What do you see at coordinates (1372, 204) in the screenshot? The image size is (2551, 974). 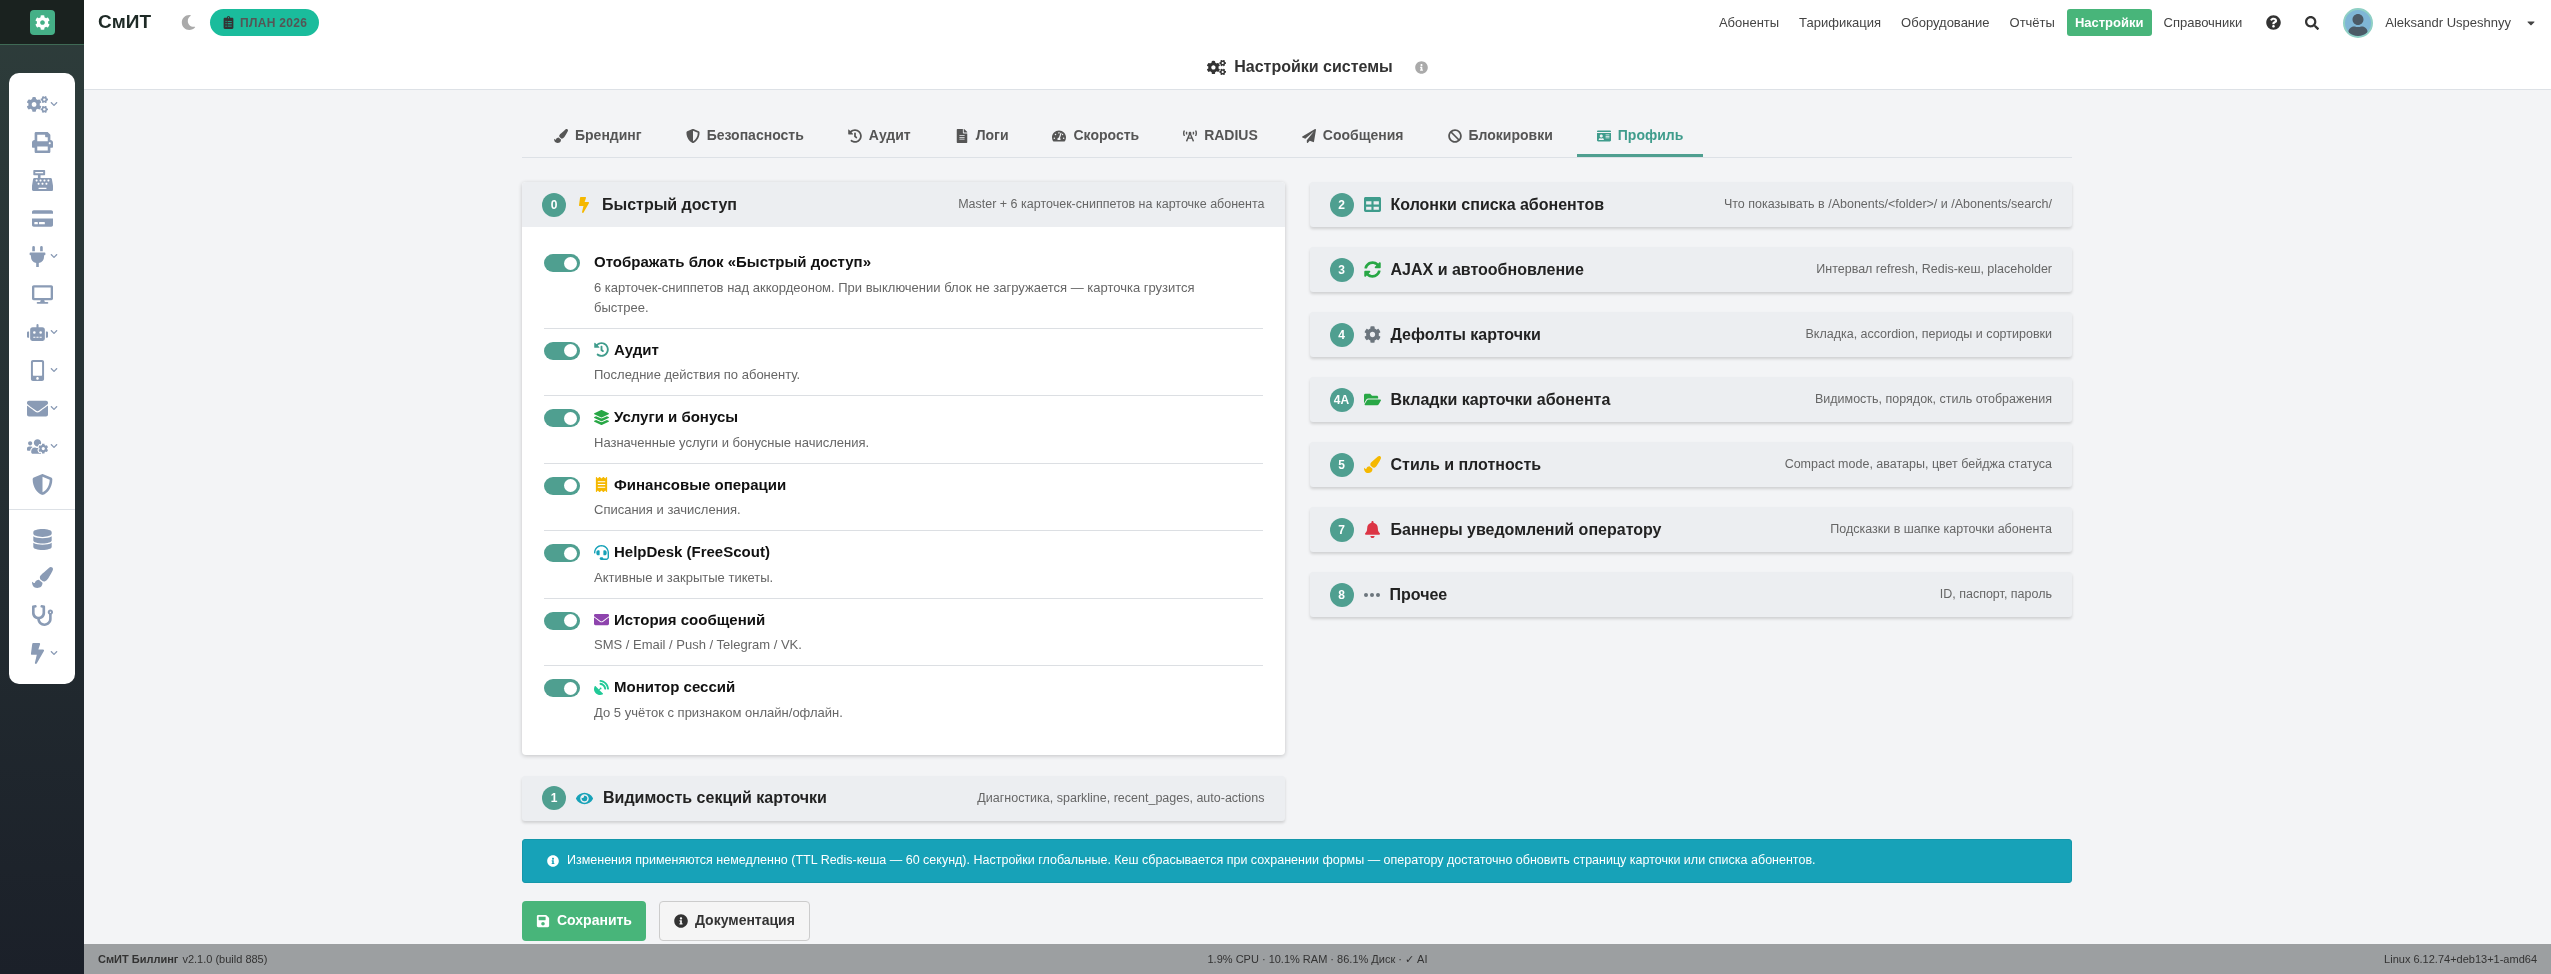 I see `table-icon` at bounding box center [1372, 204].